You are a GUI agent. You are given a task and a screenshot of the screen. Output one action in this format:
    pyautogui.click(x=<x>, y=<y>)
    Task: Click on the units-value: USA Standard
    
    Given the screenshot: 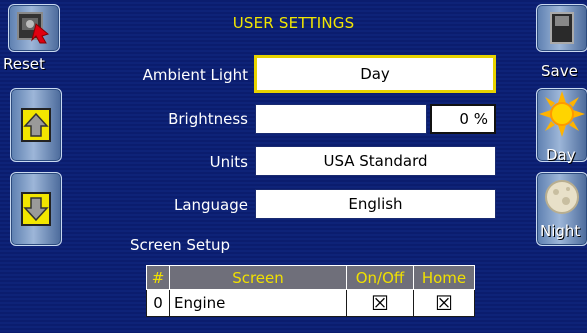 What is the action you would take?
    pyautogui.click(x=375, y=161)
    